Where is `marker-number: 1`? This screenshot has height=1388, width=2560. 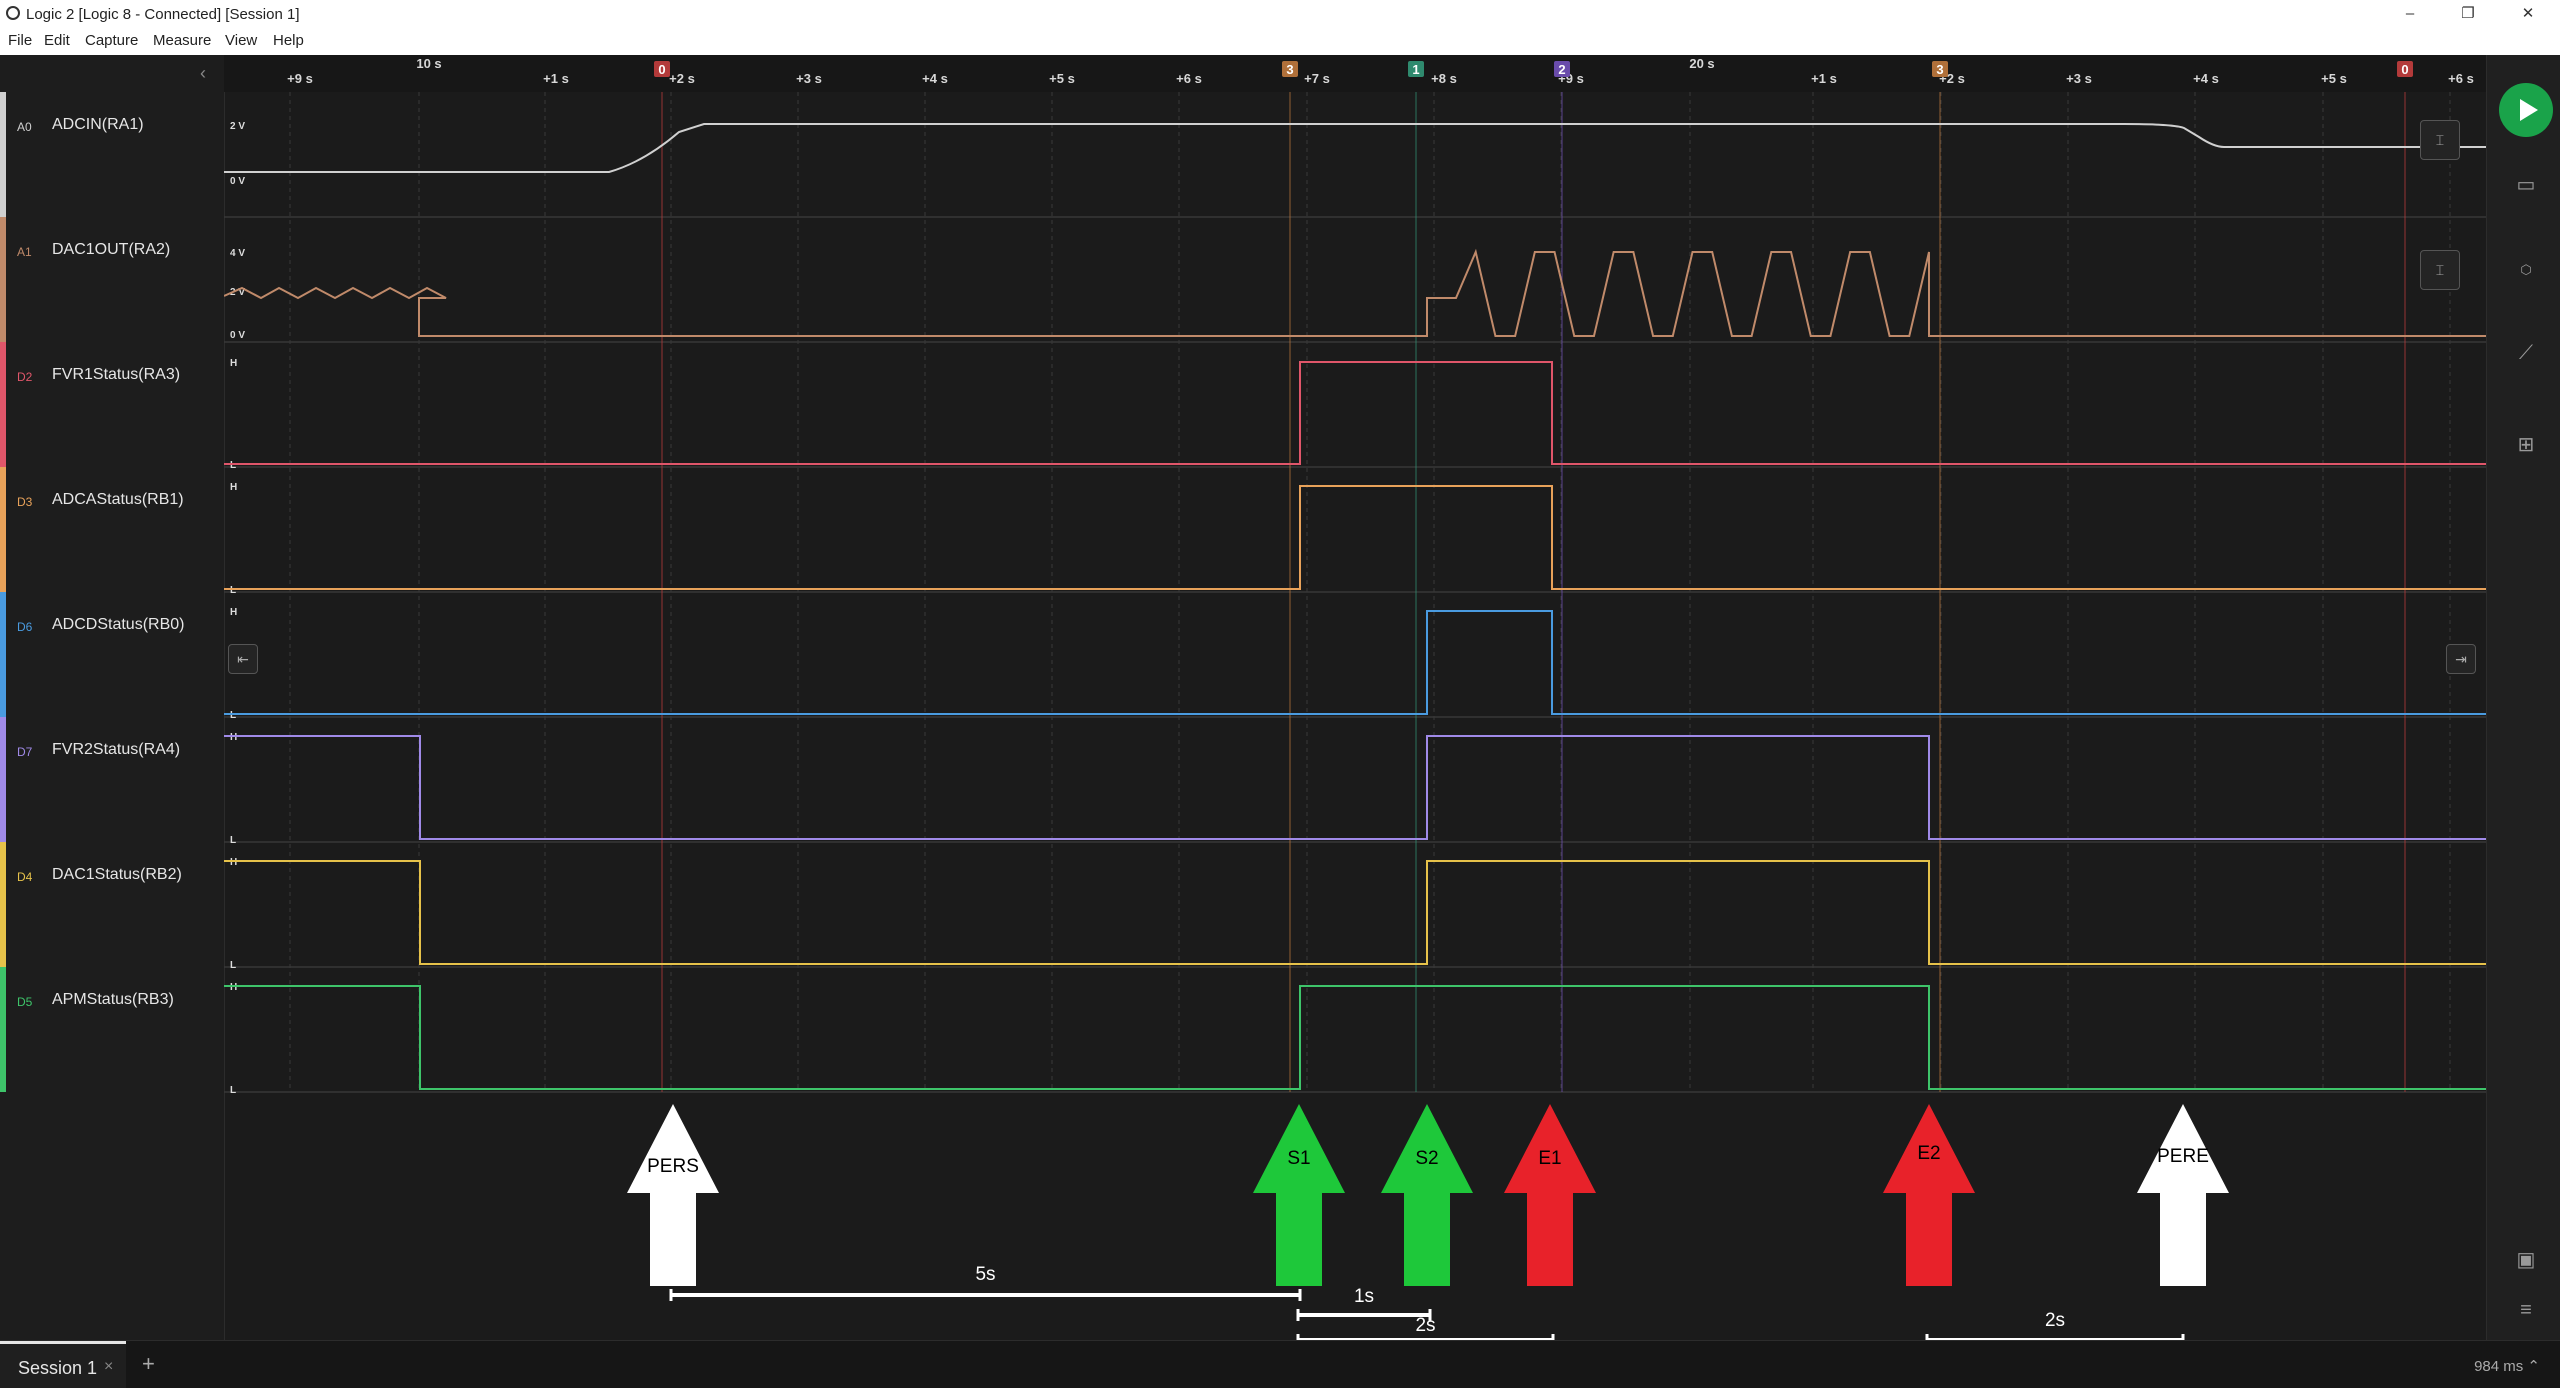 marker-number: 1 is located at coordinates (1415, 69).